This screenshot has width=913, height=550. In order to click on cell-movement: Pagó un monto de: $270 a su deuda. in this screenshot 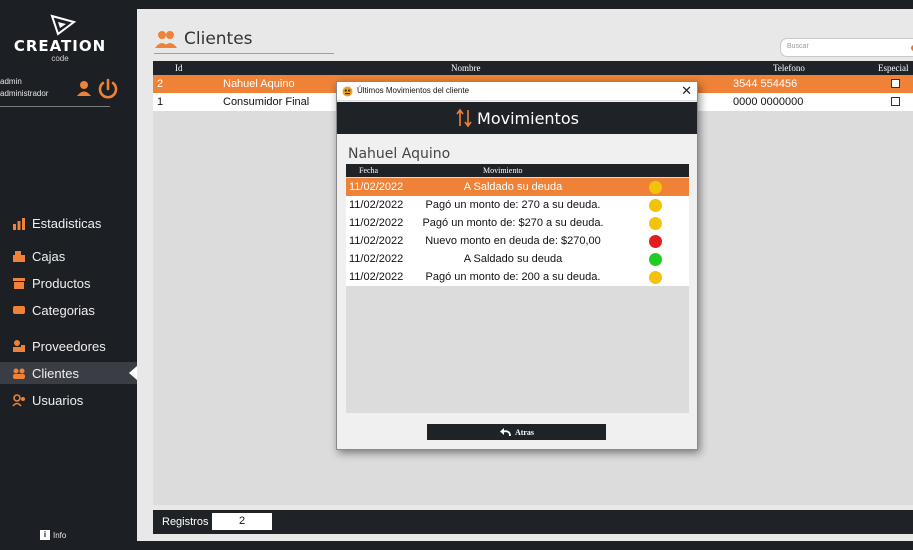, I will do `click(513, 223)`.